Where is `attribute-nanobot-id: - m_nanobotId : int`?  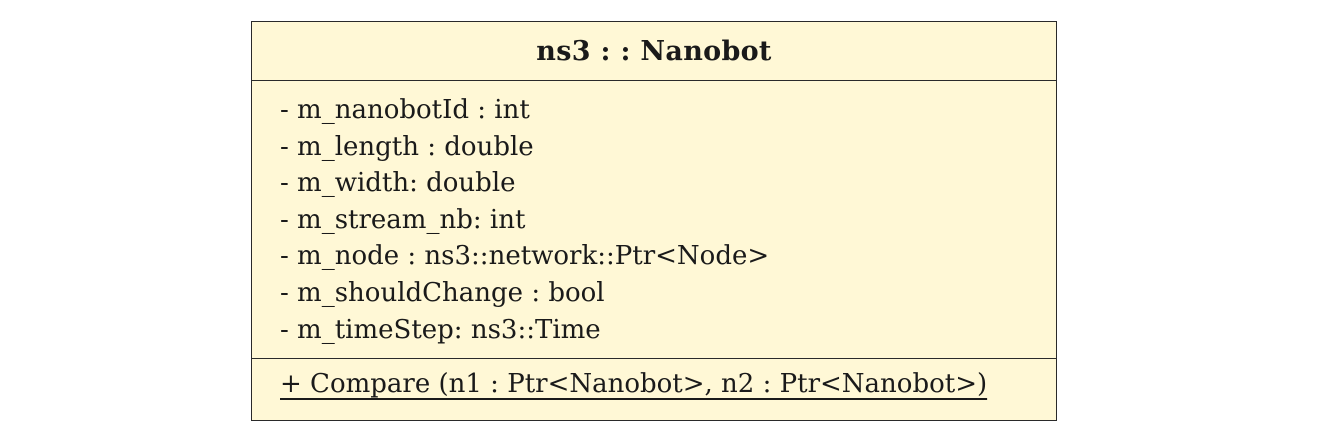 attribute-nanobot-id: - m_nanobotId : int is located at coordinates (405, 110).